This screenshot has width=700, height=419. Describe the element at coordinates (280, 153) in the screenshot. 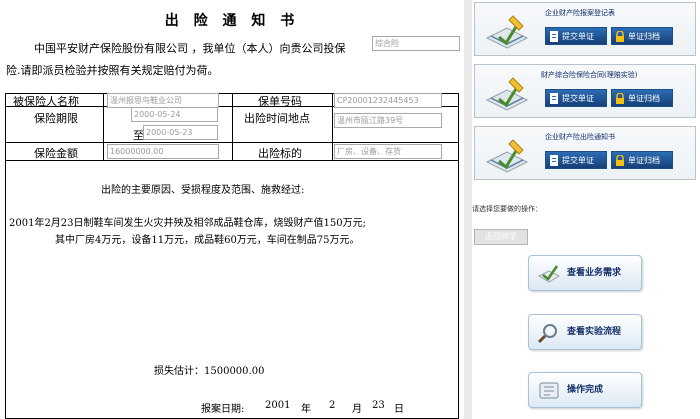

I see `incident-subject-label: 出险标的` at that location.